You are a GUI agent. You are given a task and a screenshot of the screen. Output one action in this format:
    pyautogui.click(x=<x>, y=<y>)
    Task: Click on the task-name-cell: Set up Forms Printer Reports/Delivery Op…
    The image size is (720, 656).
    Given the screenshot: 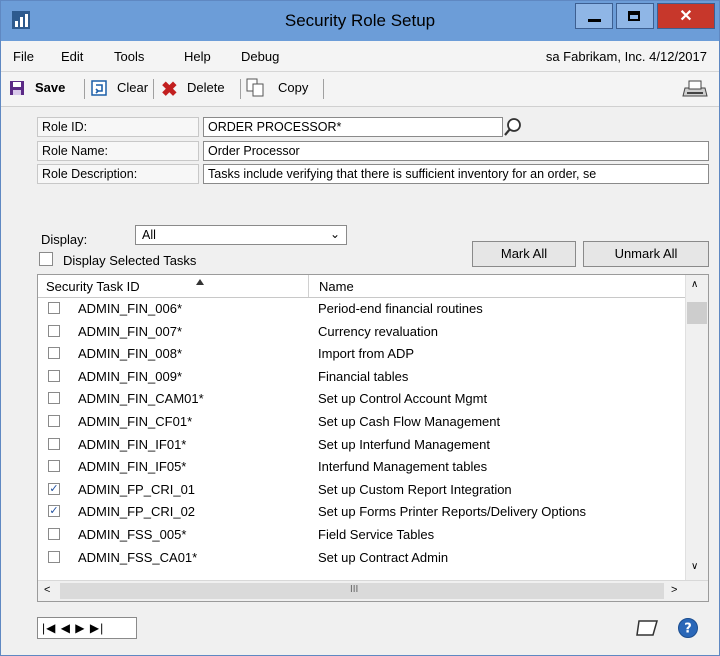 What is the action you would take?
    pyautogui.click(x=452, y=512)
    